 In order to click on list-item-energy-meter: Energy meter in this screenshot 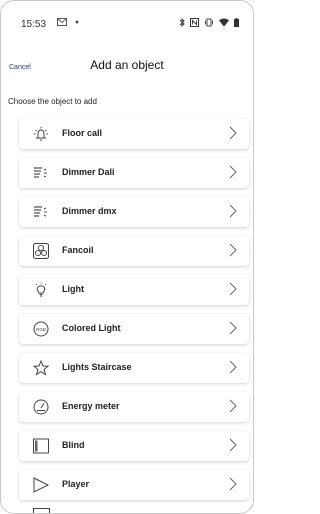, I will do `click(134, 407)`.